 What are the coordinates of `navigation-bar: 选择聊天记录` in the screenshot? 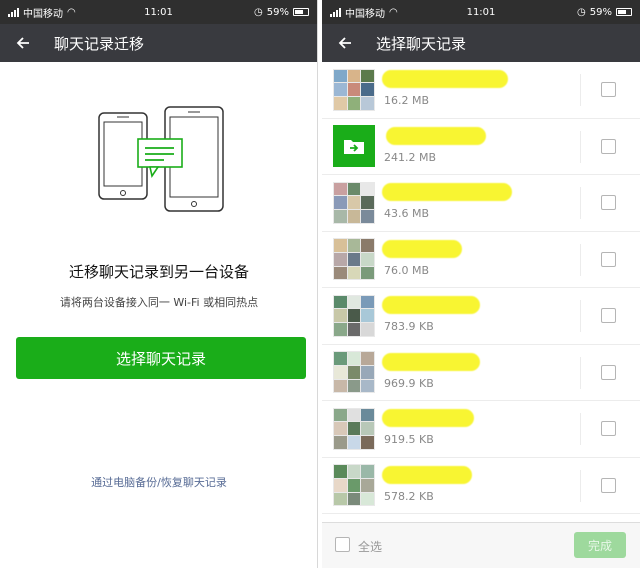 It's located at (481, 43).